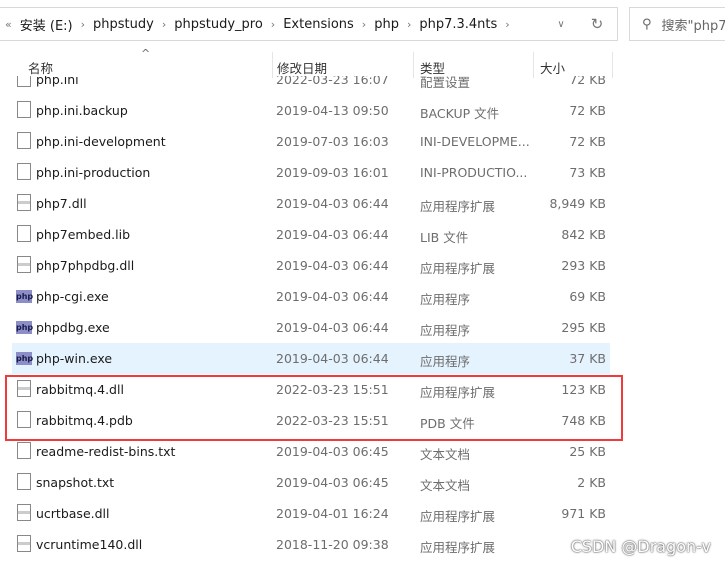 This screenshot has width=725, height=564. I want to click on file-size: 8,949 KB, so click(577, 203).